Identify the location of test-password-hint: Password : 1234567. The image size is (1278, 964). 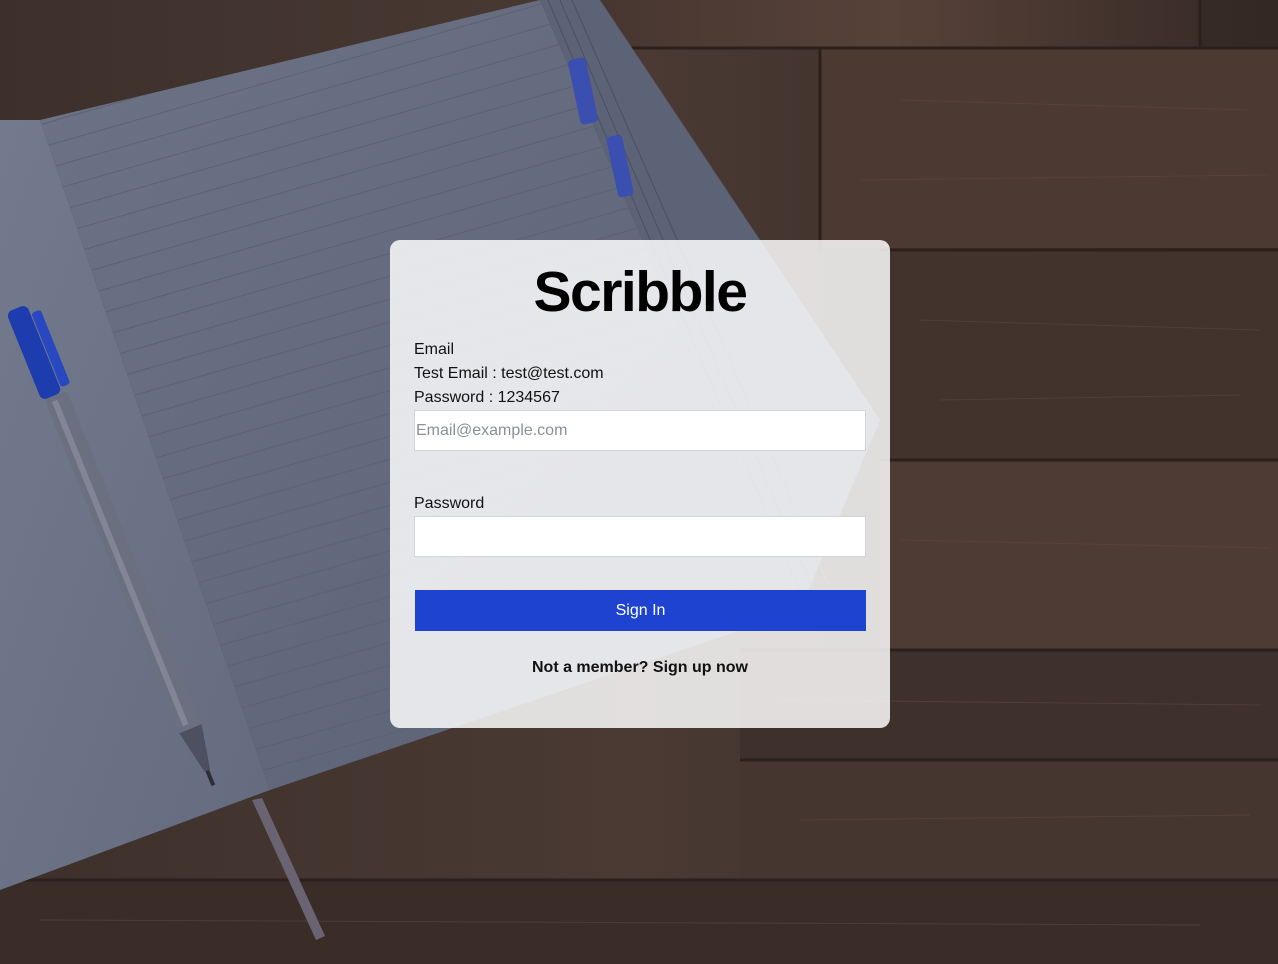
(487, 397).